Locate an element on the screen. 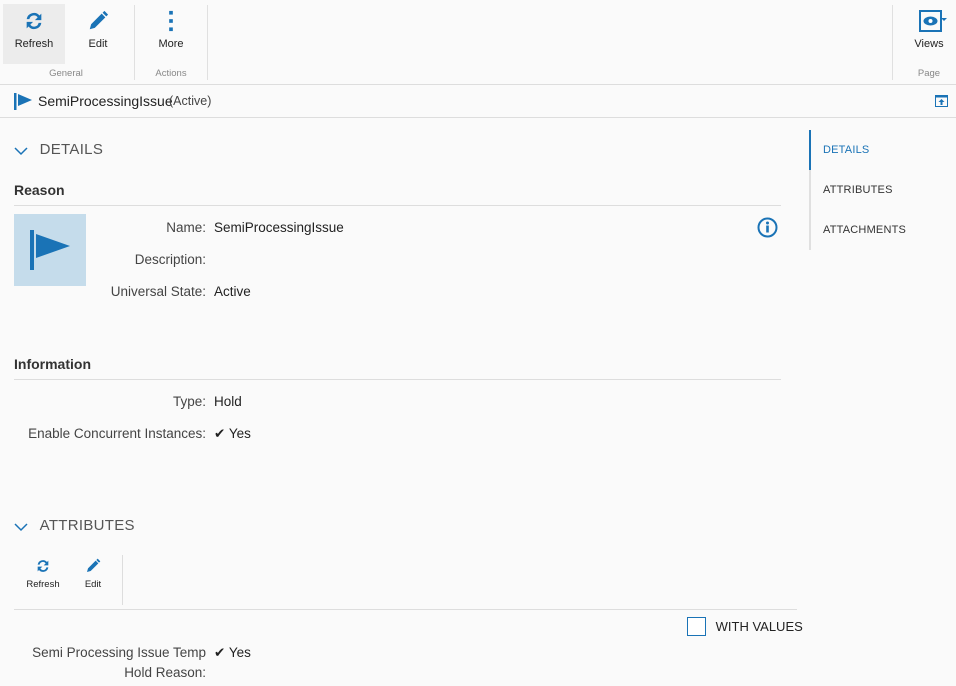 This screenshot has width=956, height=686. views-button: Views is located at coordinates (927, 34).